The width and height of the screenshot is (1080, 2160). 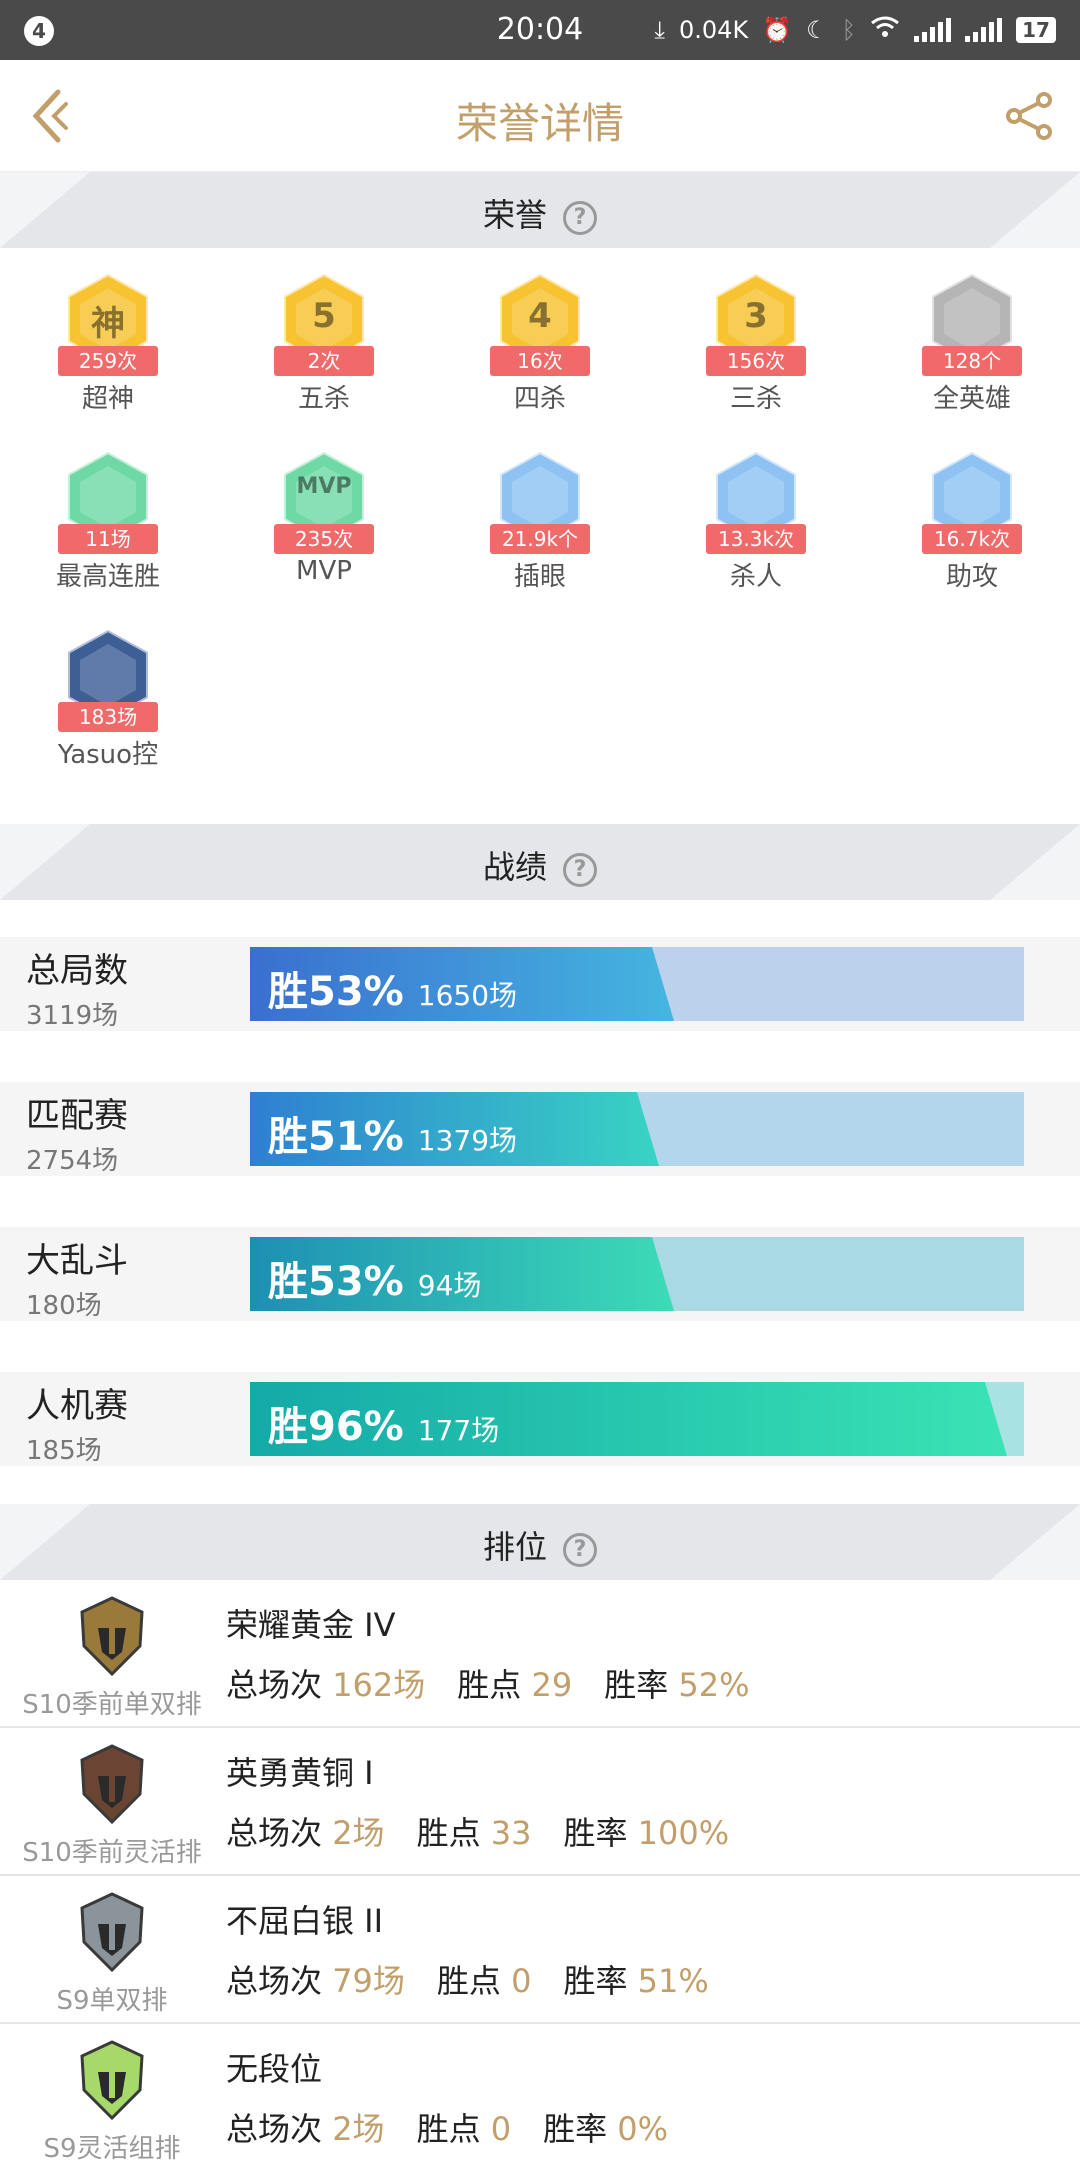 What do you see at coordinates (108, 354) in the screenshot?
I see `honor-item: 神 259次 超神` at bounding box center [108, 354].